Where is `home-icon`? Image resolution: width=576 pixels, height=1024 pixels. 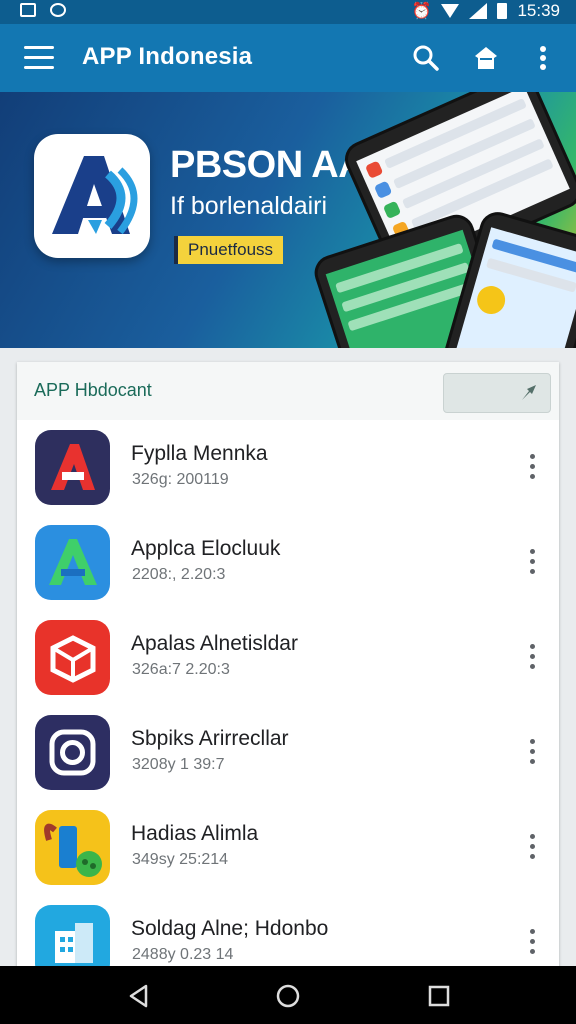
home-icon is located at coordinates (288, 996).